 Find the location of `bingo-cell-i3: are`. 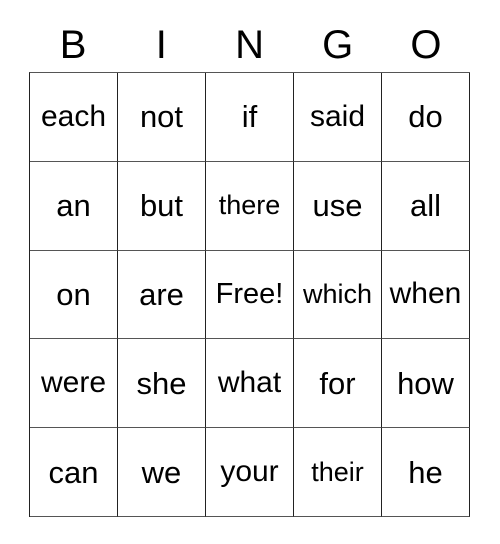

bingo-cell-i3: are is located at coordinates (162, 295).